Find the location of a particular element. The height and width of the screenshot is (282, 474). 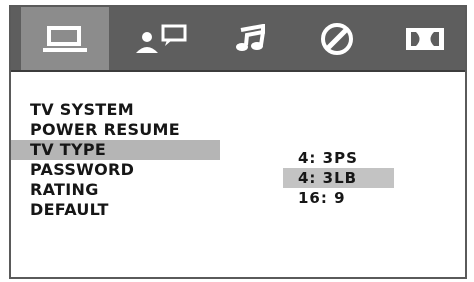

tv-type-options: 4: 3PS 4: 3LB 16: 9 is located at coordinates (338, 178).